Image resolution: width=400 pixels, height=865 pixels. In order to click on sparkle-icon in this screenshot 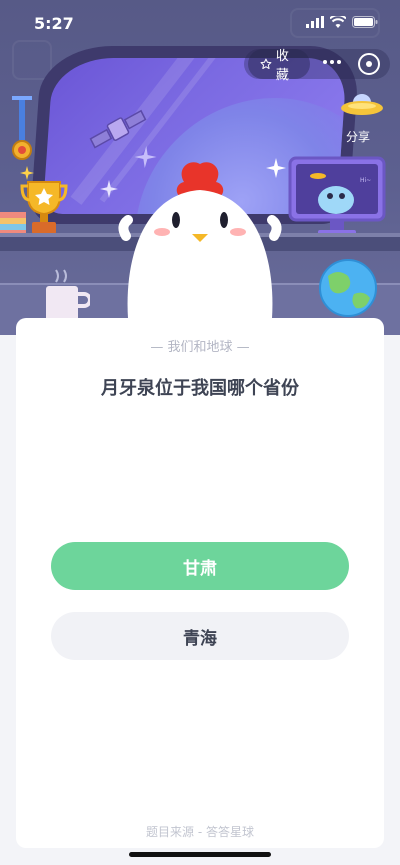, I will do `click(27, 173)`.